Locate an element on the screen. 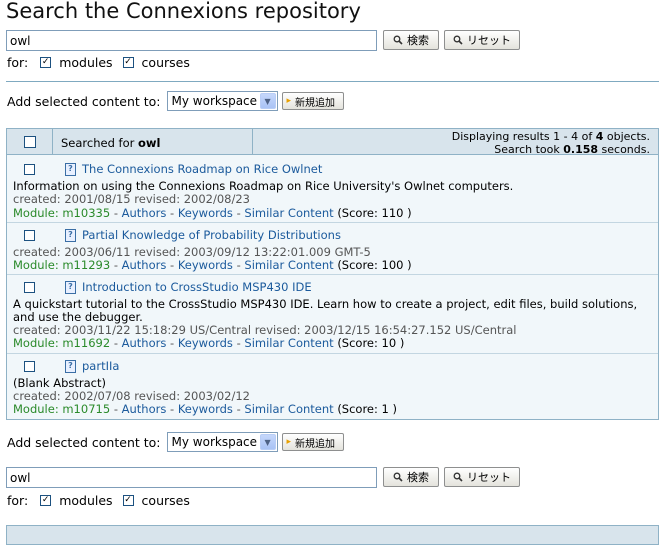 This screenshot has height=553, width=669. result-title-link: Introduction to CrossStudio MSP430 IDE is located at coordinates (197, 287).